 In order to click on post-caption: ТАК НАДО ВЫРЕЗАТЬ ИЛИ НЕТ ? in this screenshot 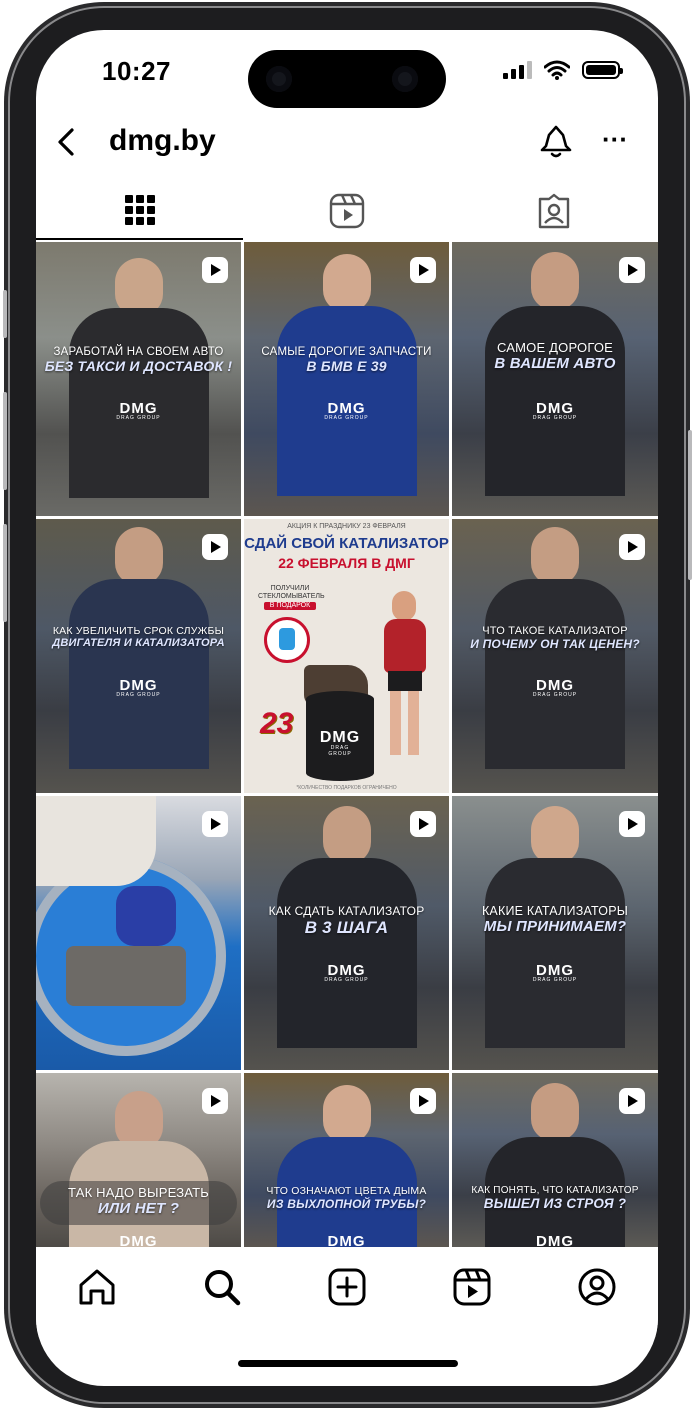, I will do `click(138, 1201)`.